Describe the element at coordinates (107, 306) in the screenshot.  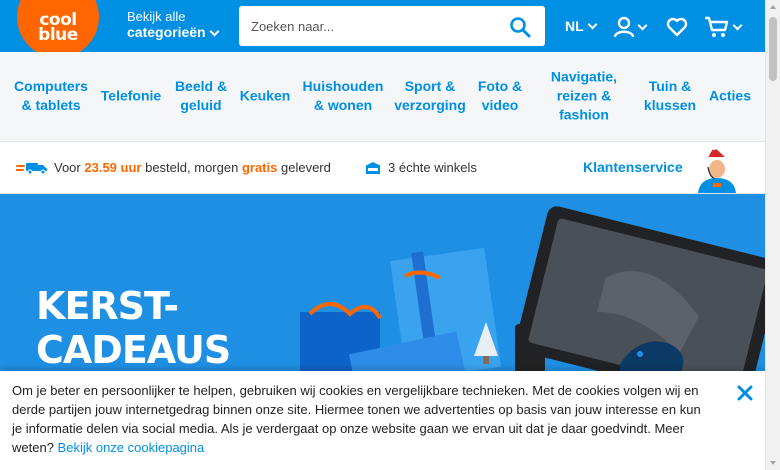
I see `hero-title-line-1: KERST-` at that location.